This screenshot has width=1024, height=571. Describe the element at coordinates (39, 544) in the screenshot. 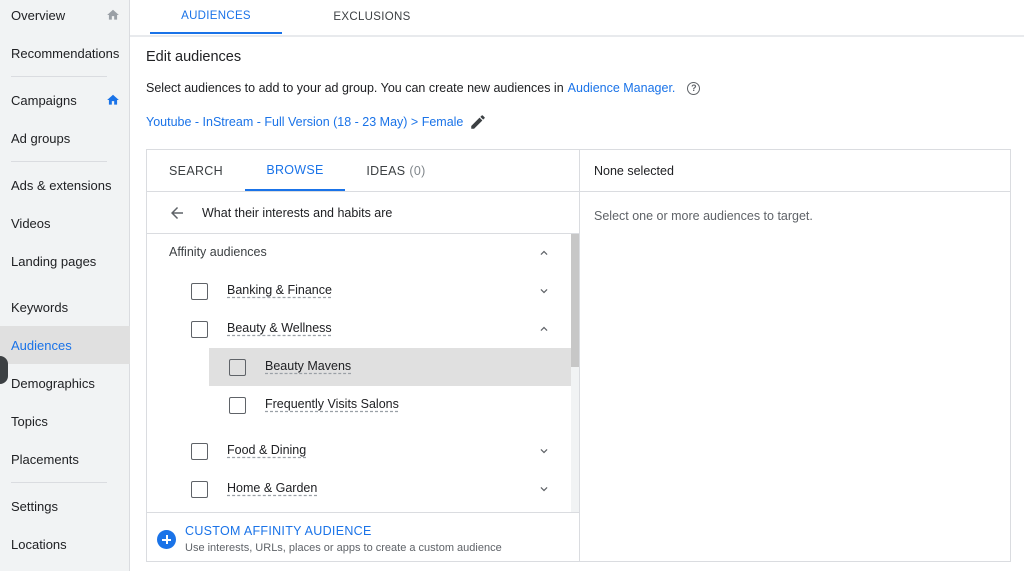

I see `sidebar-item-label: Locations` at that location.